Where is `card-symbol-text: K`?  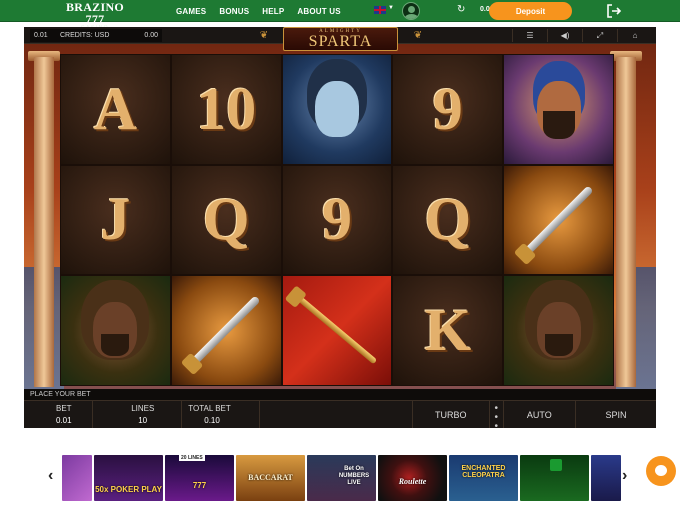
card-symbol-text: K is located at coordinates (448, 329).